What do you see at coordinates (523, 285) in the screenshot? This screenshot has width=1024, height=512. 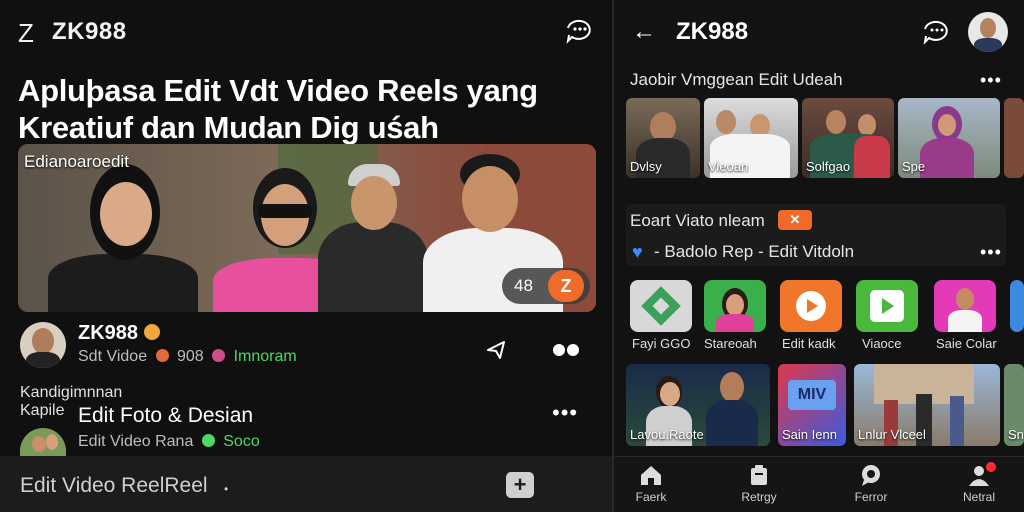 I see `hero-pill-text: 48` at bounding box center [523, 285].